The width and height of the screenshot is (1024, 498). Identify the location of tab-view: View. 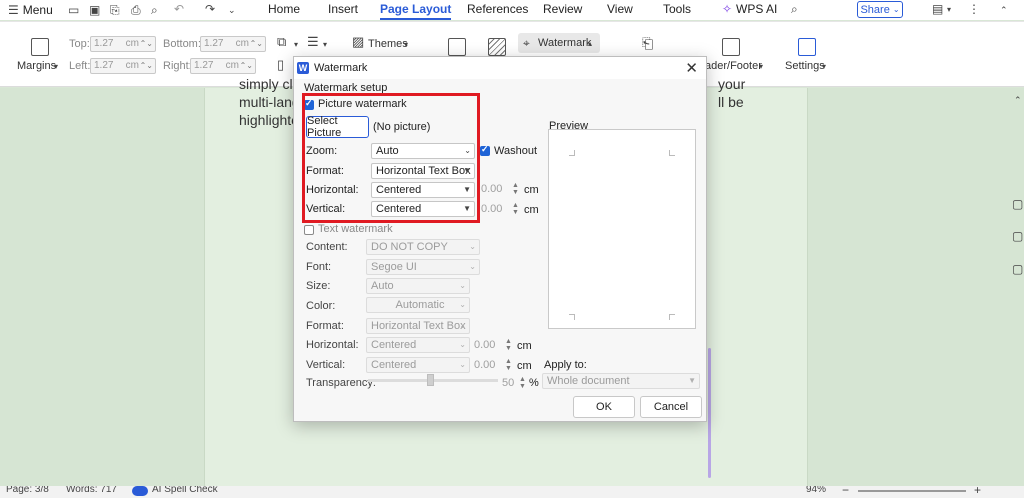
(620, 9).